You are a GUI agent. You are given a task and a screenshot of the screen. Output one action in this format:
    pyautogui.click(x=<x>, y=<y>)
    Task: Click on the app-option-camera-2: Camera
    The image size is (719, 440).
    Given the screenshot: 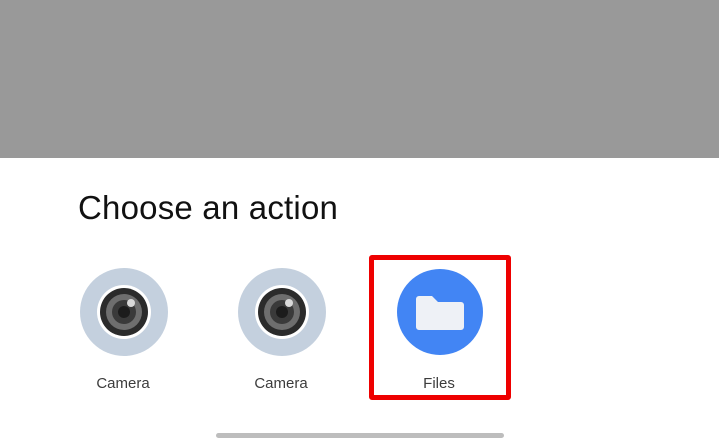 What is the action you would take?
    pyautogui.click(x=281, y=330)
    